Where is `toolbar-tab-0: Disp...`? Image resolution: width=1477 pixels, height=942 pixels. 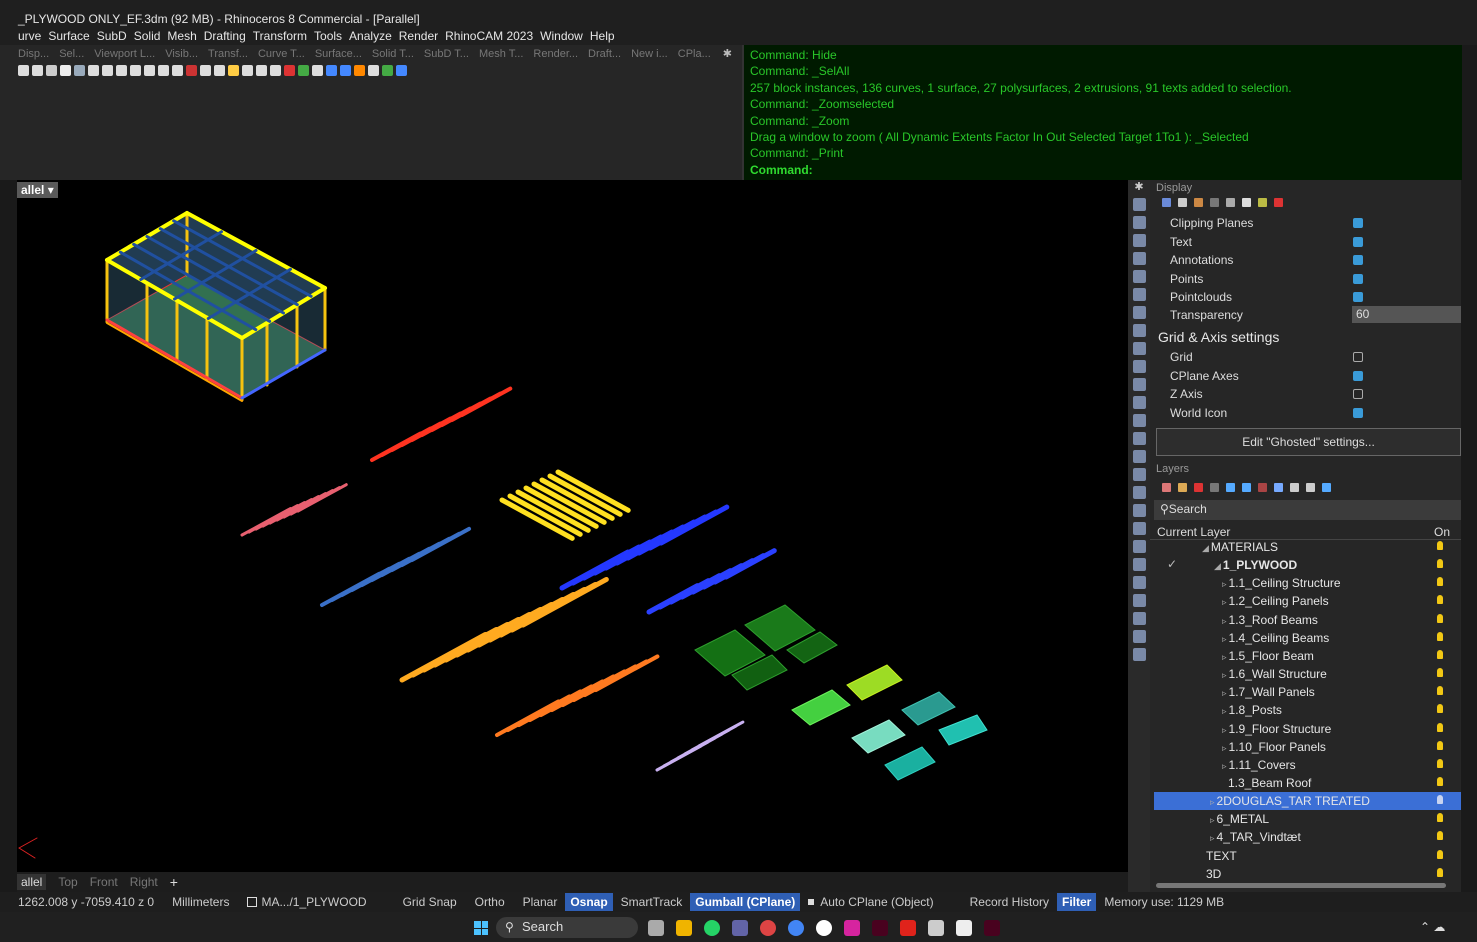
toolbar-tab-0: Disp... is located at coordinates (33, 54).